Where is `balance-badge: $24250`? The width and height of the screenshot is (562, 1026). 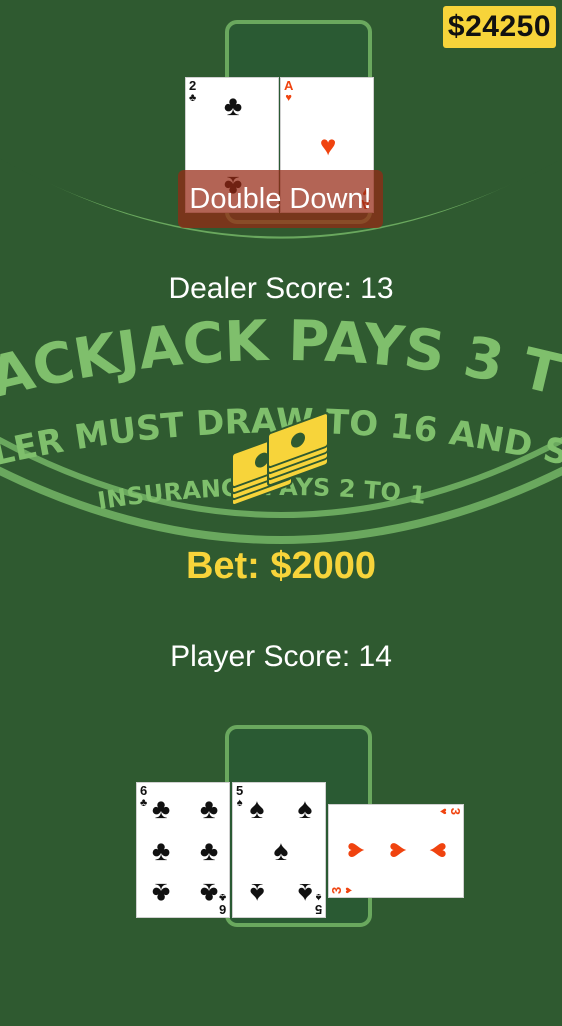 balance-badge: $24250 is located at coordinates (499, 27).